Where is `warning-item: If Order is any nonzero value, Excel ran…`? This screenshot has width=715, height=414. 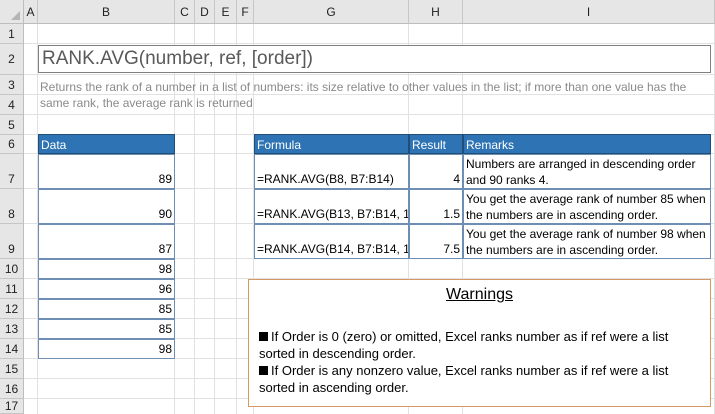 warning-item: If Order is any nonzero value, Excel ran… is located at coordinates (480, 379).